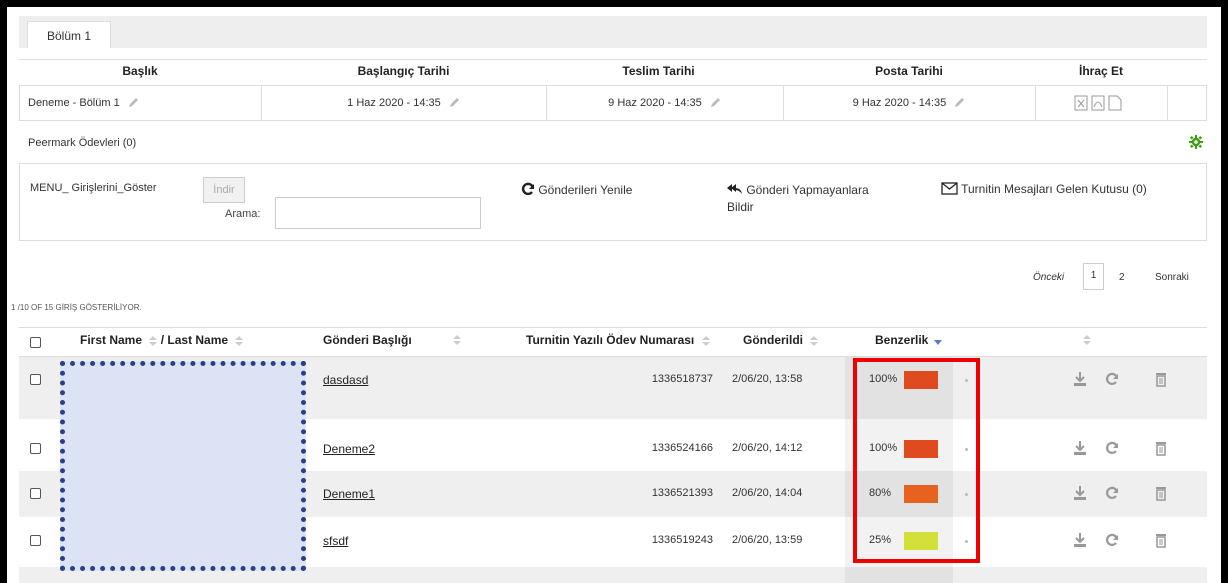  Describe the element at coordinates (82, 143) in the screenshot. I see `peermark-label: Peermark Ödevleri (0)` at that location.